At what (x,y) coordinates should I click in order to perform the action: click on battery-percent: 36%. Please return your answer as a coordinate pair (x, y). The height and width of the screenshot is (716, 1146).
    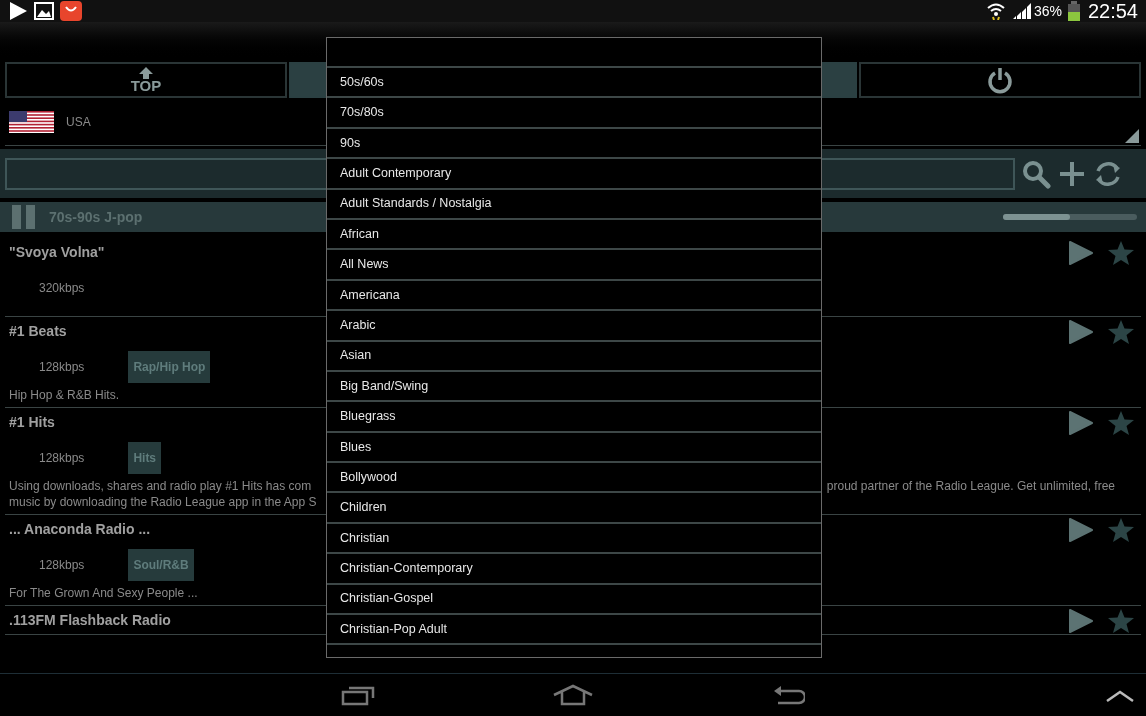
    Looking at the image, I should click on (1047, 11).